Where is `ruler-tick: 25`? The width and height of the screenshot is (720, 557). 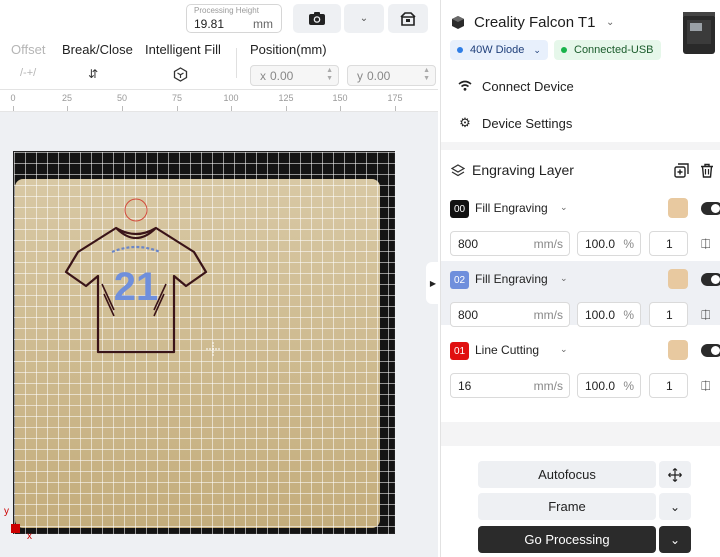 ruler-tick: 25 is located at coordinates (67, 98).